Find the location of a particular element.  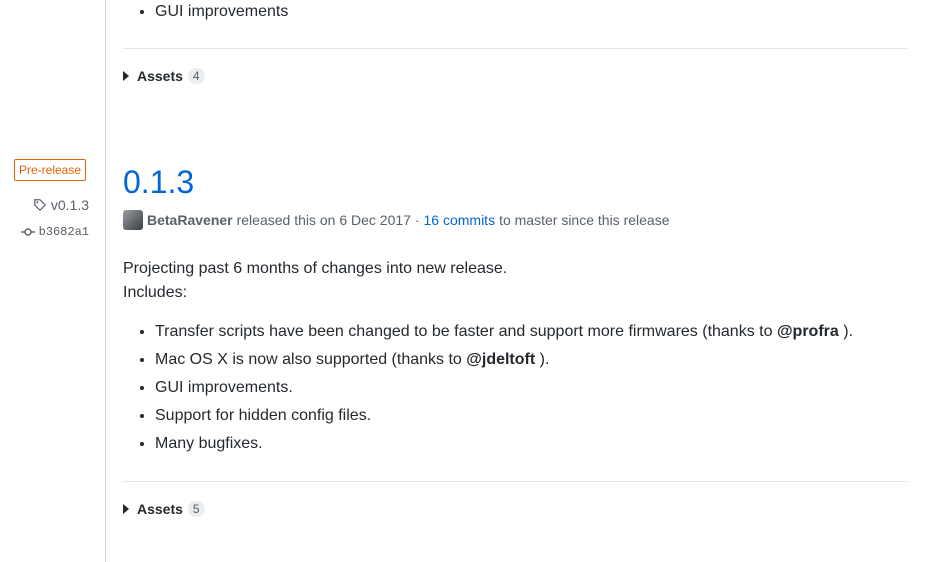

mention-link: @jdeltoft is located at coordinates (500, 359).